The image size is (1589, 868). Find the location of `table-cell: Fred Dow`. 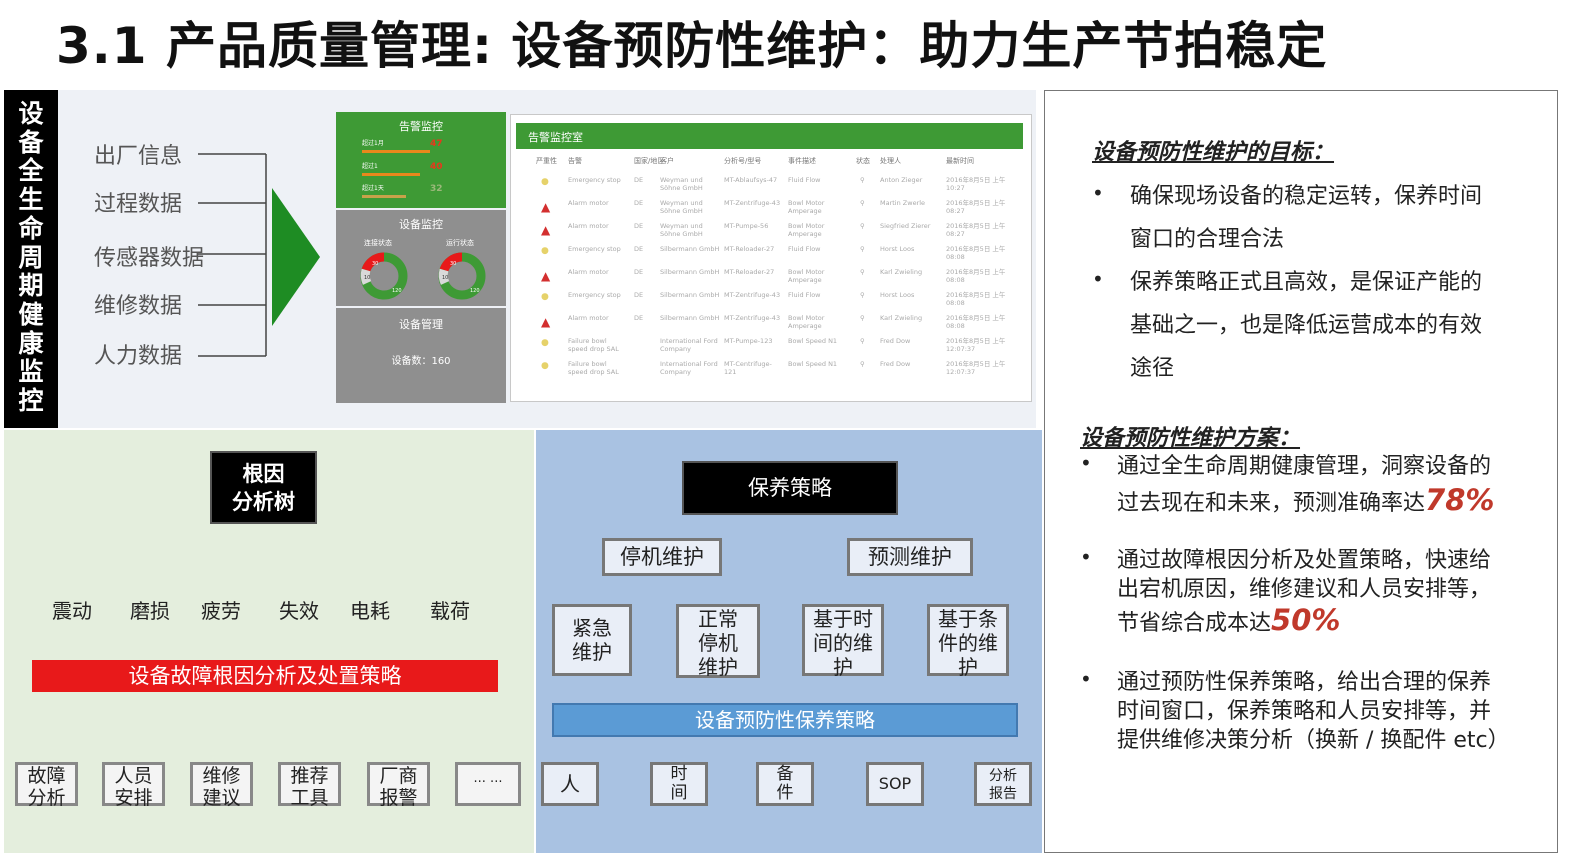

table-cell: Fred Dow is located at coordinates (895, 341).